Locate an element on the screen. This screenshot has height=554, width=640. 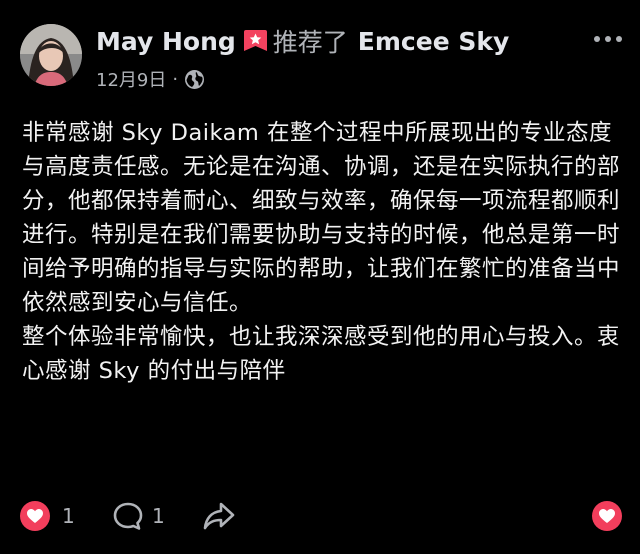
like-reaction: 1 is located at coordinates (47, 516).